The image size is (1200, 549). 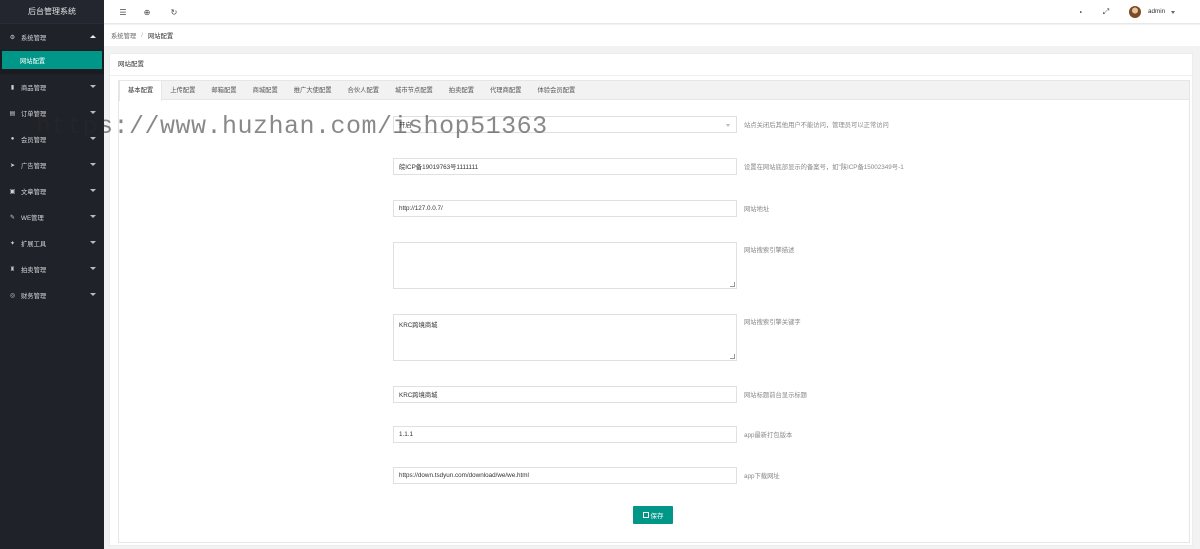 What do you see at coordinates (406, 434) in the screenshot?
I see `field-value: 1.1.1` at bounding box center [406, 434].